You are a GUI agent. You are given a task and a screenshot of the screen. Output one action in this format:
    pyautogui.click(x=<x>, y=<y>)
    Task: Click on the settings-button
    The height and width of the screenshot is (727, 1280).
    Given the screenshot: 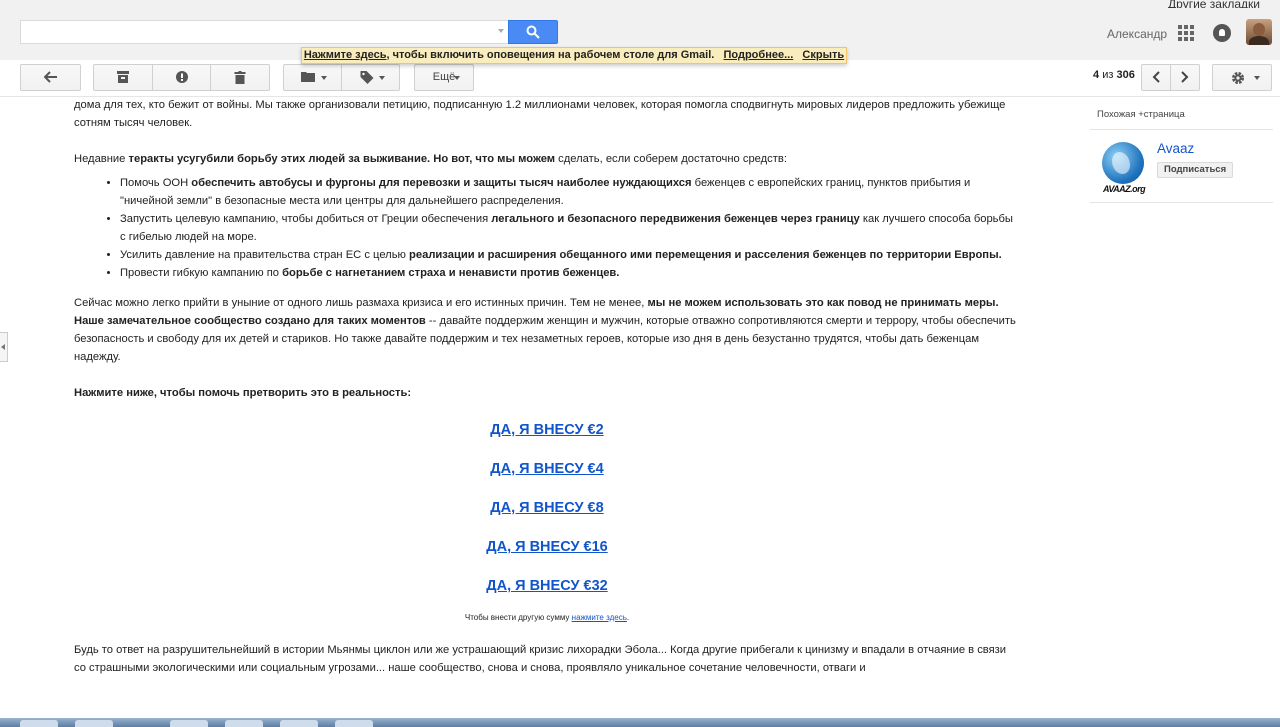 What is the action you would take?
    pyautogui.click(x=1242, y=77)
    